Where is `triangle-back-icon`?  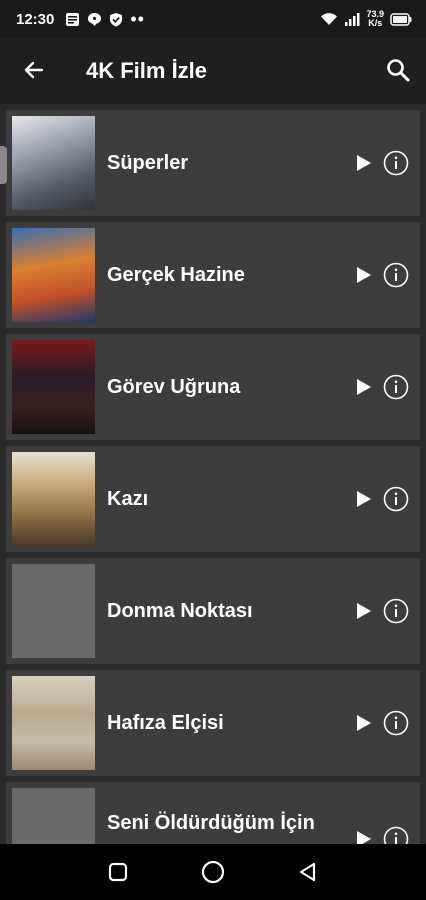
triangle-back-icon is located at coordinates (308, 872).